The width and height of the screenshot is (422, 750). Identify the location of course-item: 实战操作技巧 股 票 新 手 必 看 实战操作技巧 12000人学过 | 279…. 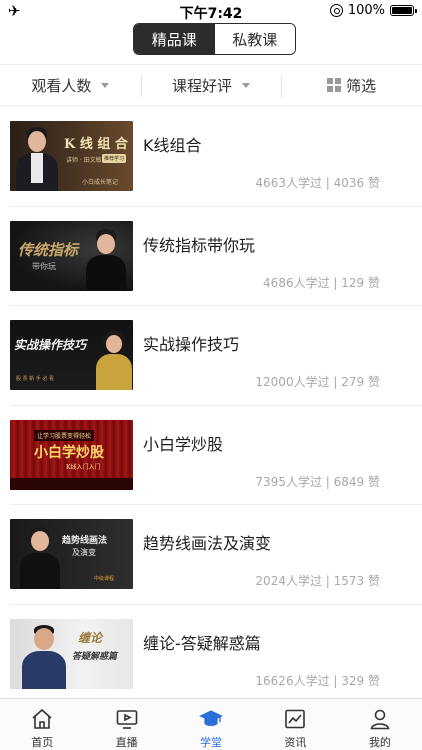
(216, 356).